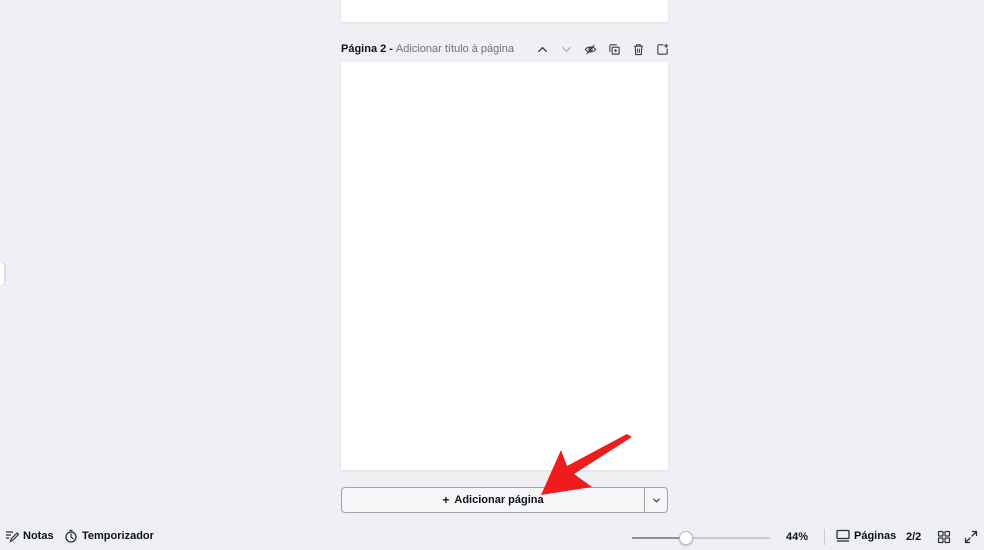  I want to click on page-header: Página 2 - Adicionar título à página, so click(504, 49).